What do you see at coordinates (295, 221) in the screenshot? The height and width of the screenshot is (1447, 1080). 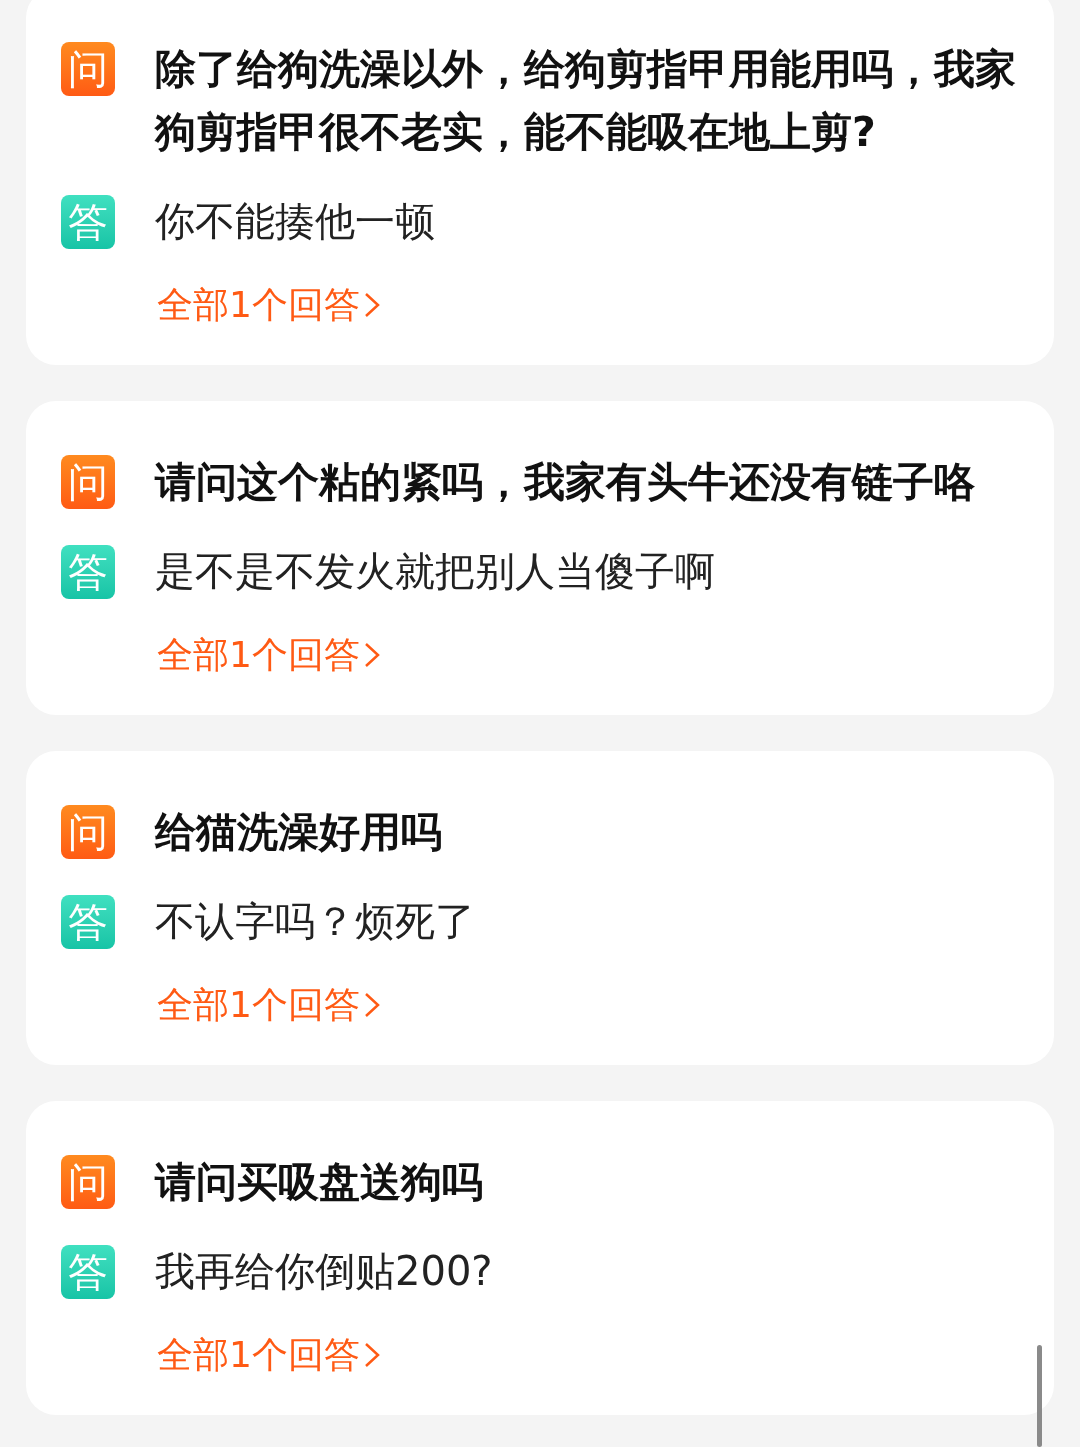 I see `answer-text: 你不能揍他一顿` at bounding box center [295, 221].